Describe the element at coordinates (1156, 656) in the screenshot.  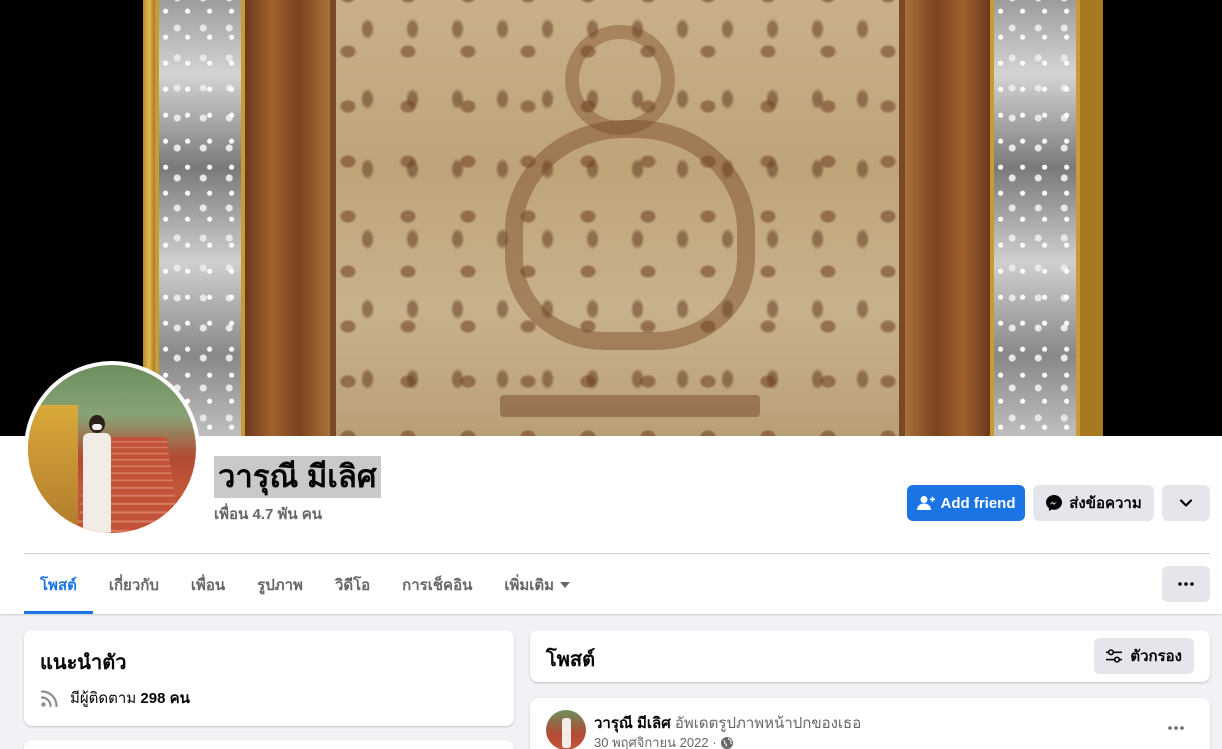
I see `filter-label: ตัวกรอง` at that location.